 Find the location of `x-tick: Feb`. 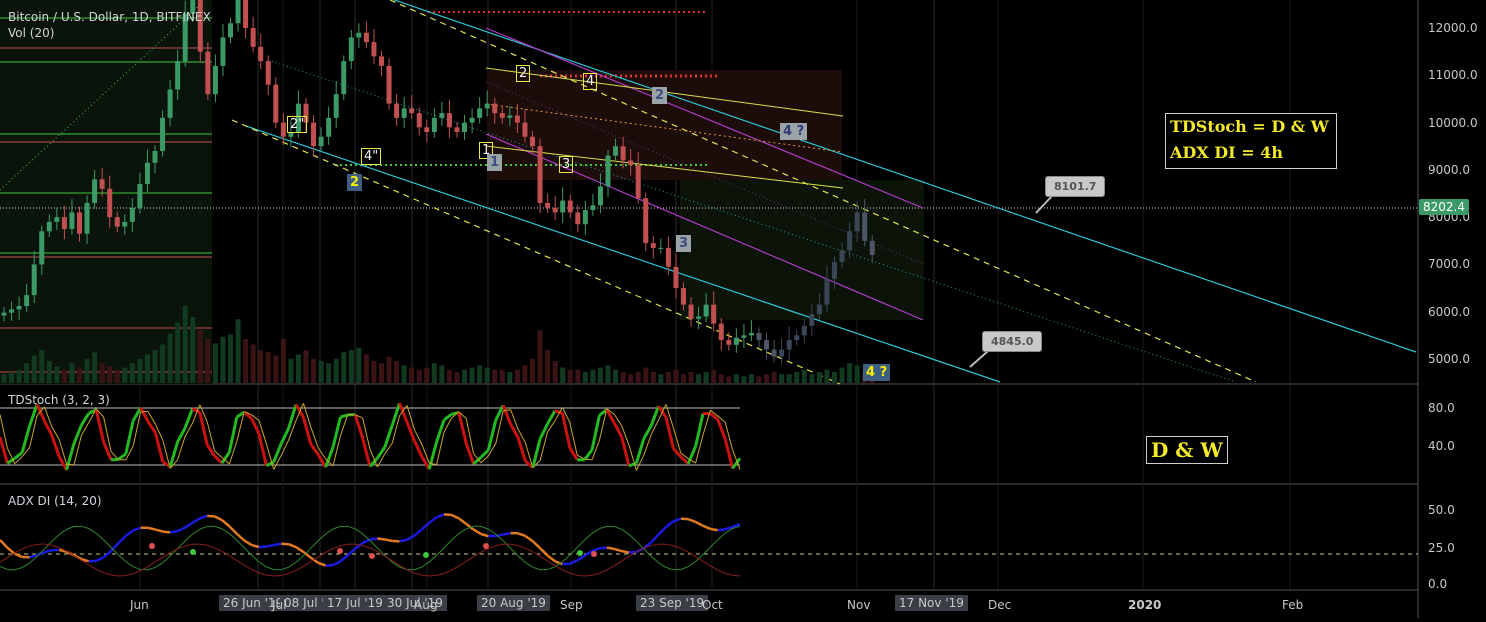

x-tick: Feb is located at coordinates (1292, 605).